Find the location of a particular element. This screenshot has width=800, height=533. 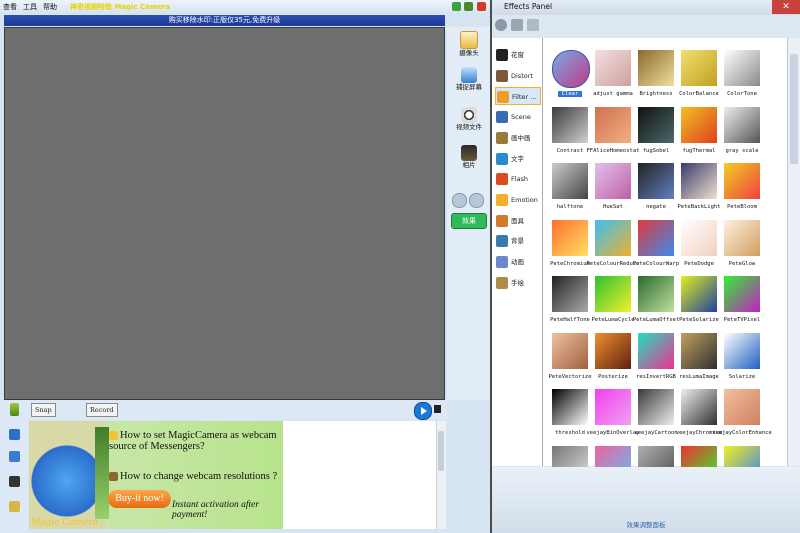

record-button: Record is located at coordinates (102, 410).